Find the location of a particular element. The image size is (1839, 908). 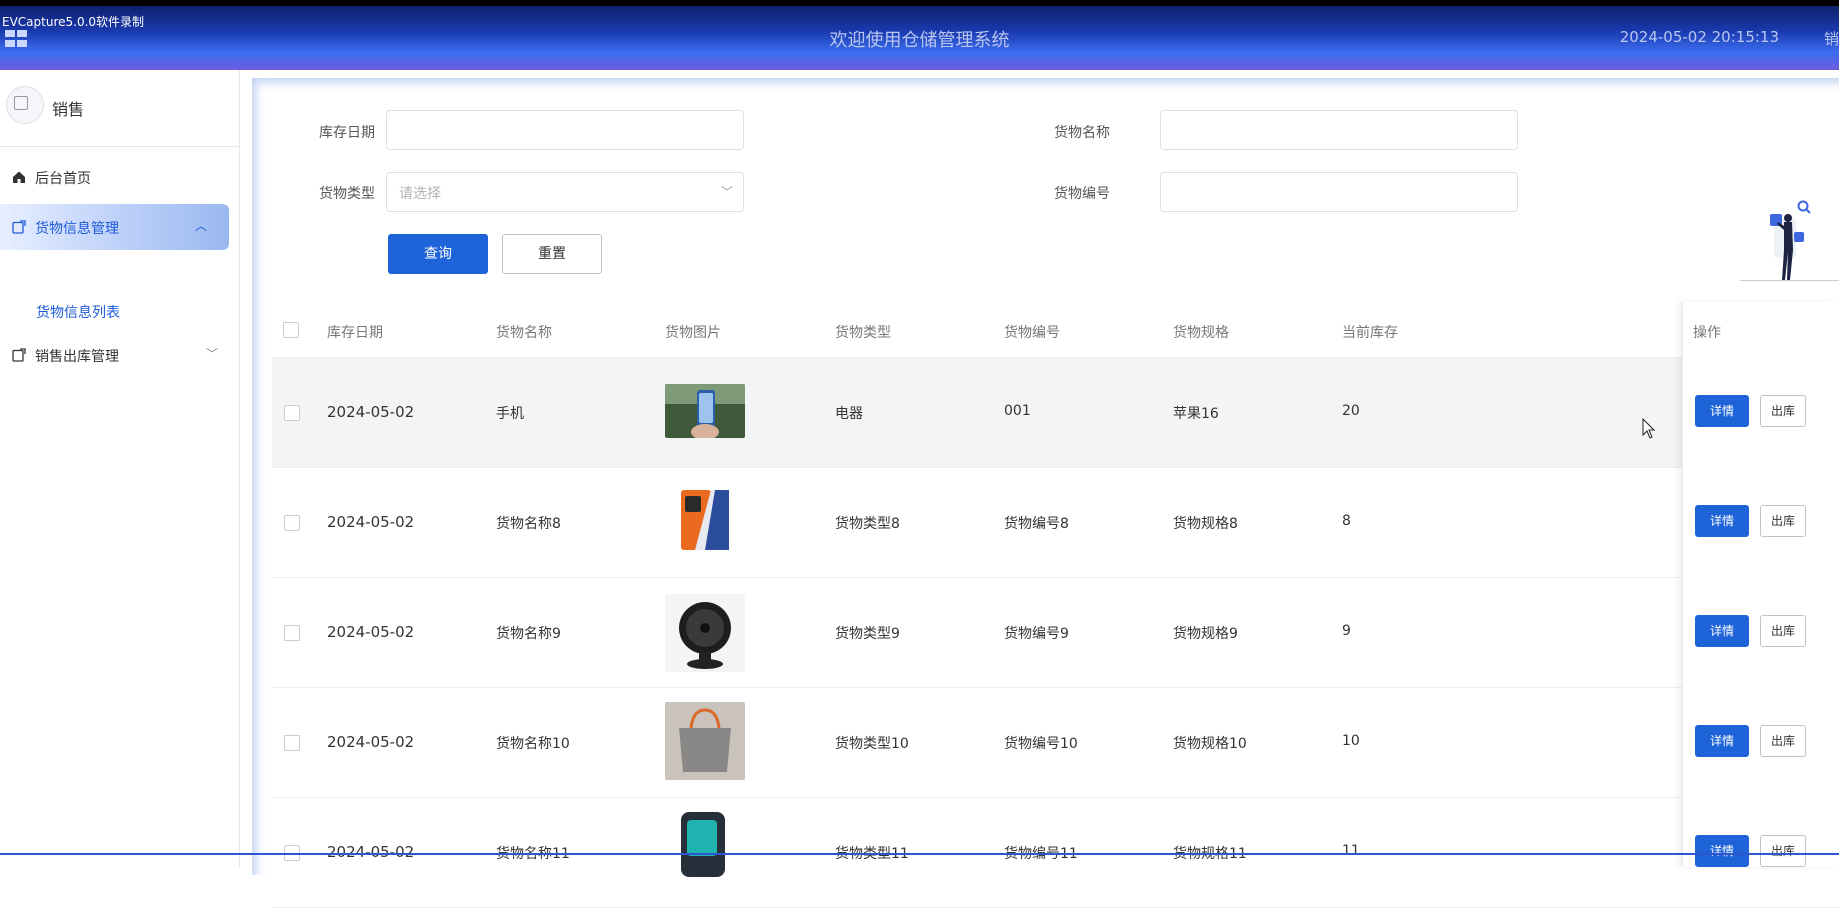

code-input is located at coordinates (1339, 192).